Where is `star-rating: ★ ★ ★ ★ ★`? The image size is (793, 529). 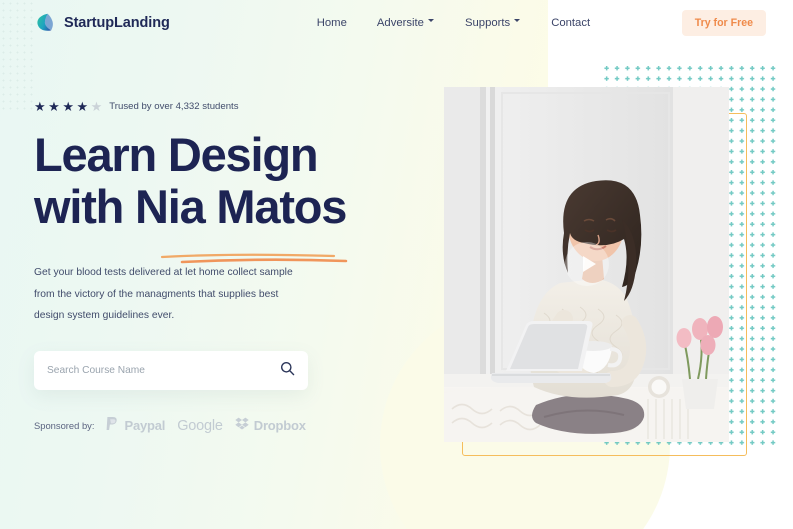
star-rating: ★ ★ ★ ★ ★ is located at coordinates (68, 106).